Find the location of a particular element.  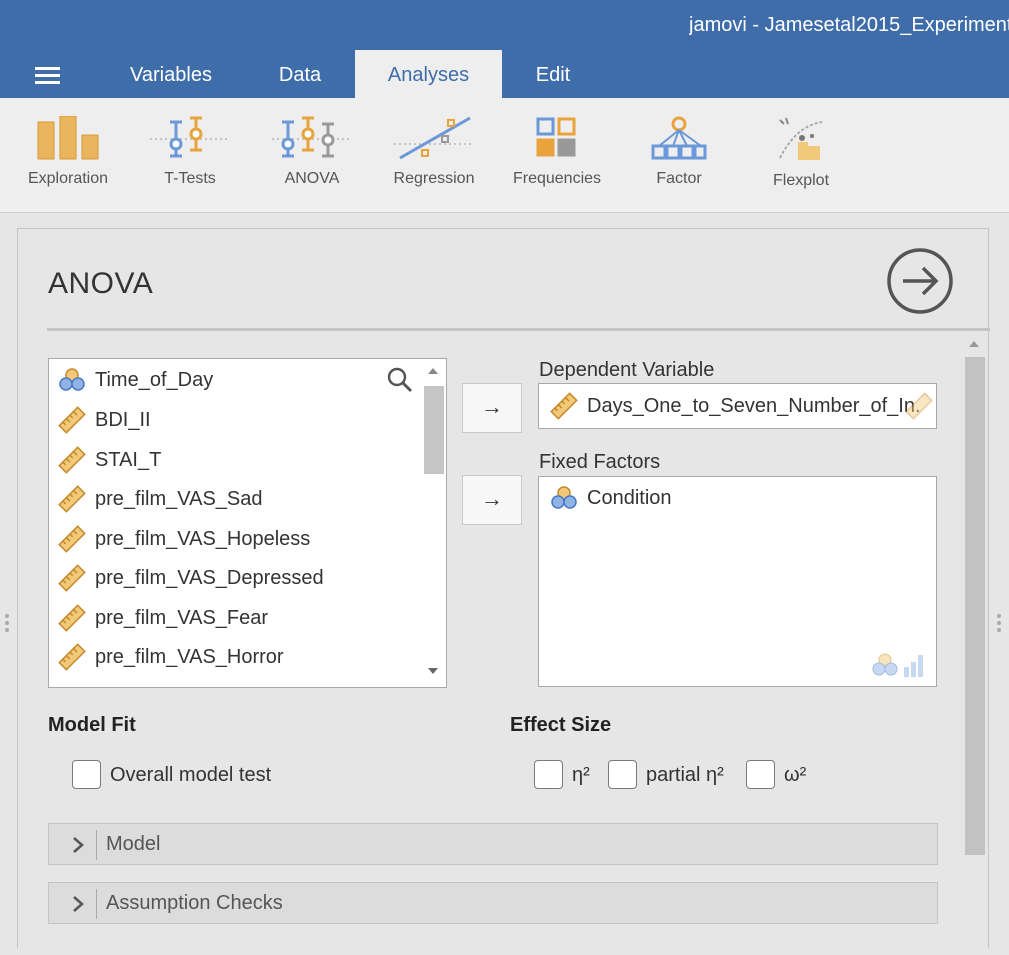

section-label: Assumption Checks is located at coordinates (194, 903).